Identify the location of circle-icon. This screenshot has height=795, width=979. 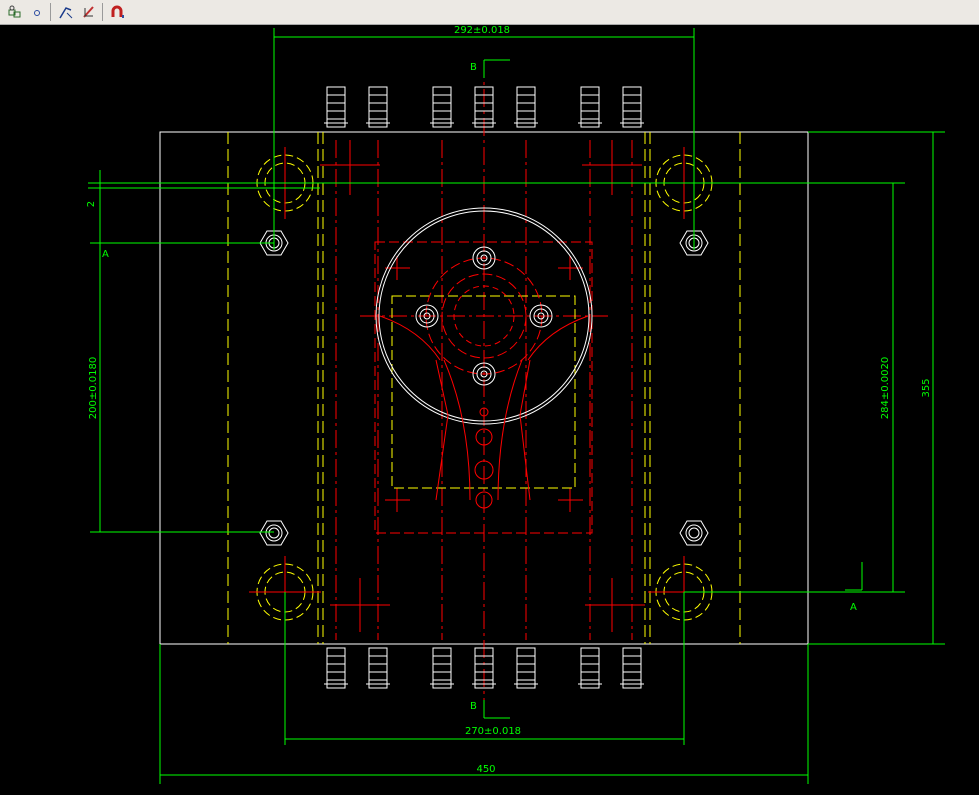
(37, 12).